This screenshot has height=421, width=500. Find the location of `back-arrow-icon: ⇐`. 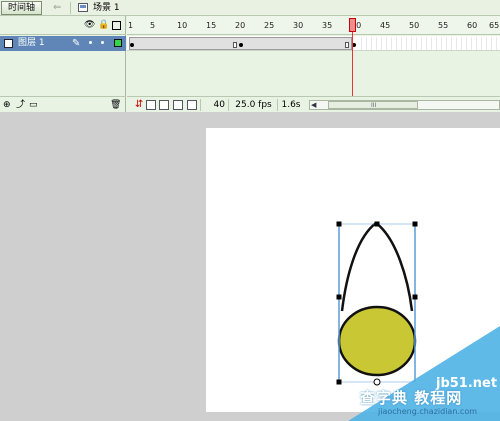

back-arrow-icon: ⇐ is located at coordinates (59, 8).